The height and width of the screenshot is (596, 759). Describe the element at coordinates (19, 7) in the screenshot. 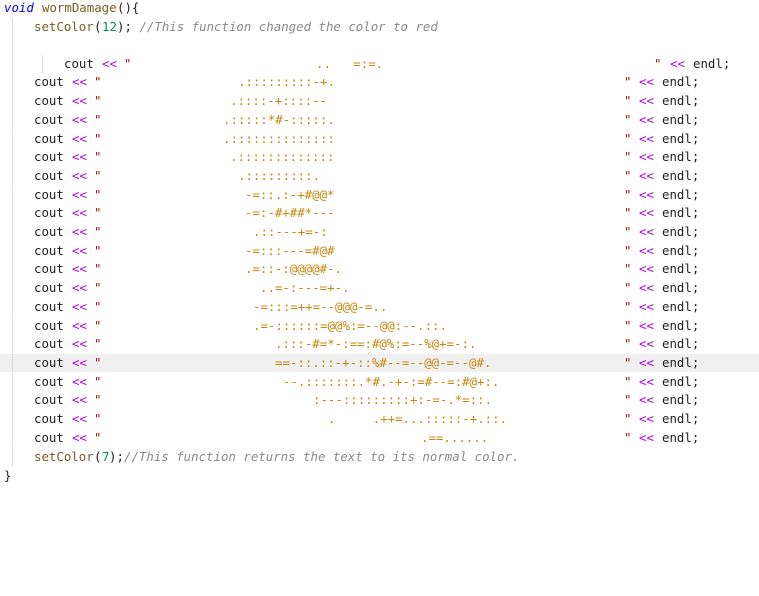

I see `keyword-void: void` at that location.